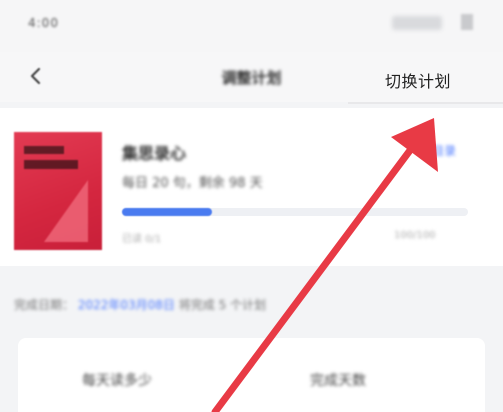 Image resolution: width=503 pixels, height=412 pixels. I want to click on progress-bar-fill, so click(167, 212).